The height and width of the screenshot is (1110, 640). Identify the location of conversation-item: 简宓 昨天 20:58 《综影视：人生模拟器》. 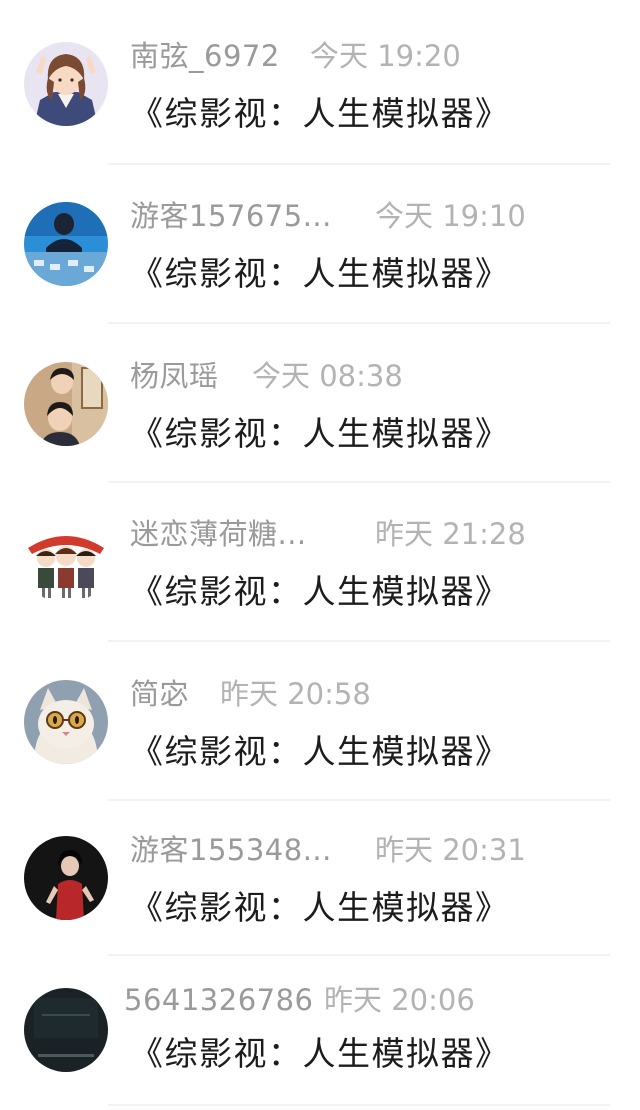
(320, 711).